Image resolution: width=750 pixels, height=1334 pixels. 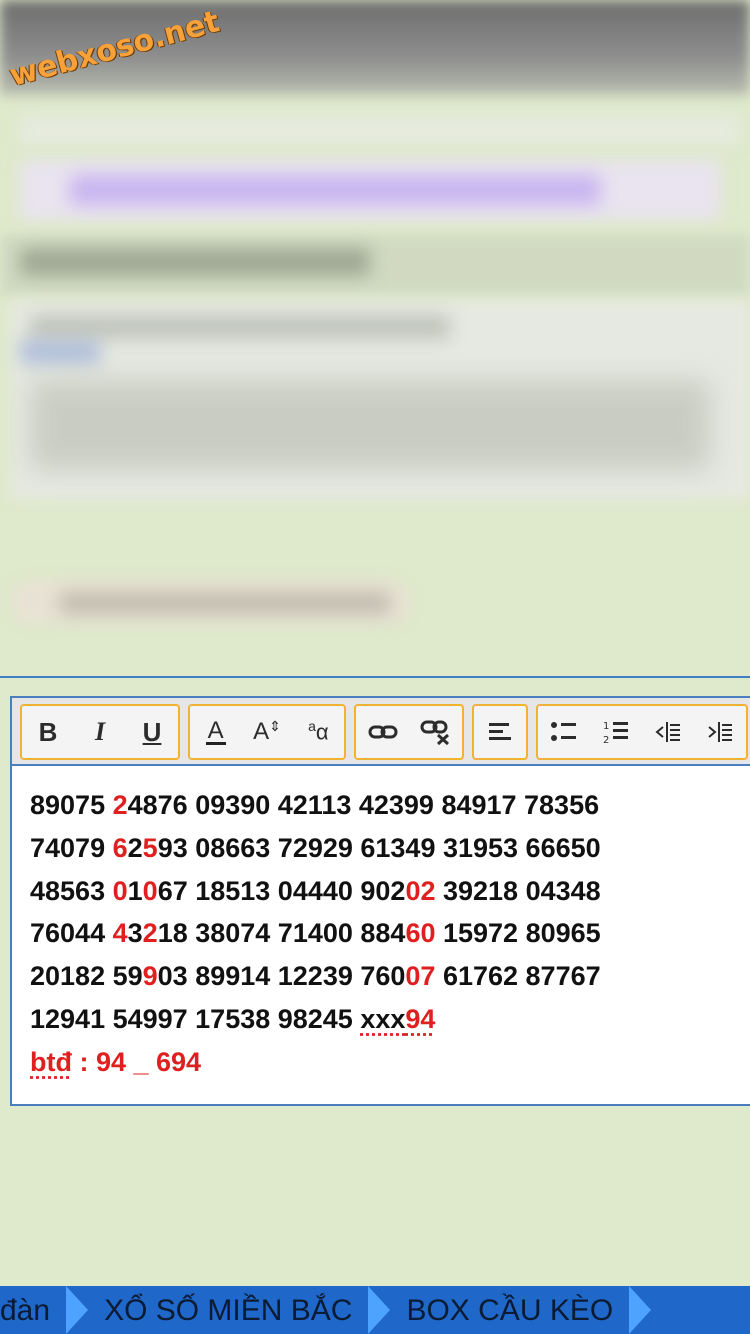 What do you see at coordinates (135, 847) in the screenshot?
I see `text-segment: 2` at bounding box center [135, 847].